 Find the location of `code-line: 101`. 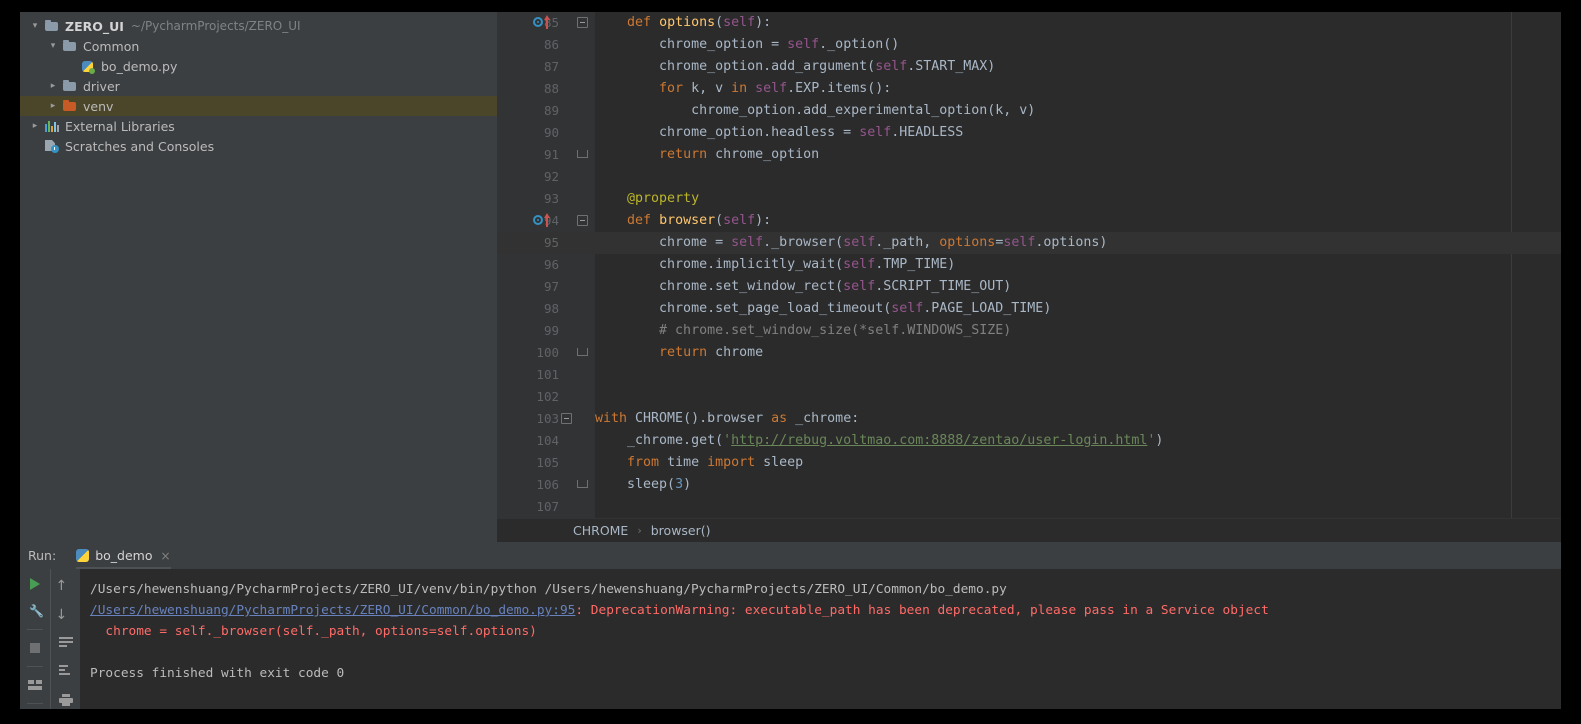

code-line: 101 is located at coordinates (1029, 375).